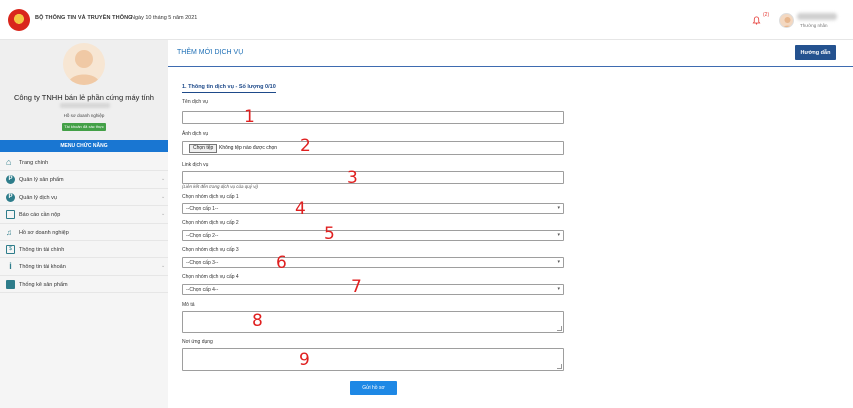 This screenshot has height=408, width=853. What do you see at coordinates (84, 97) in the screenshot?
I see `company-name: Công ty TNHH bán lẻ phần cứng máy tính` at bounding box center [84, 97].